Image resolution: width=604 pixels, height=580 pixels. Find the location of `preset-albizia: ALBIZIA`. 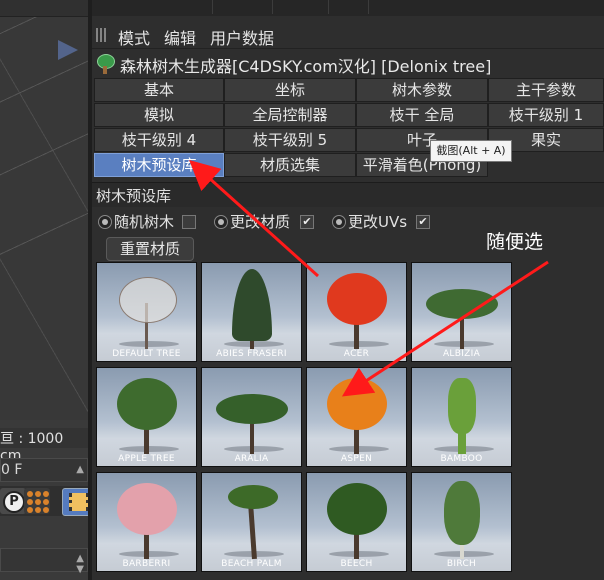

preset-albizia: ALBIZIA is located at coordinates (461, 312).